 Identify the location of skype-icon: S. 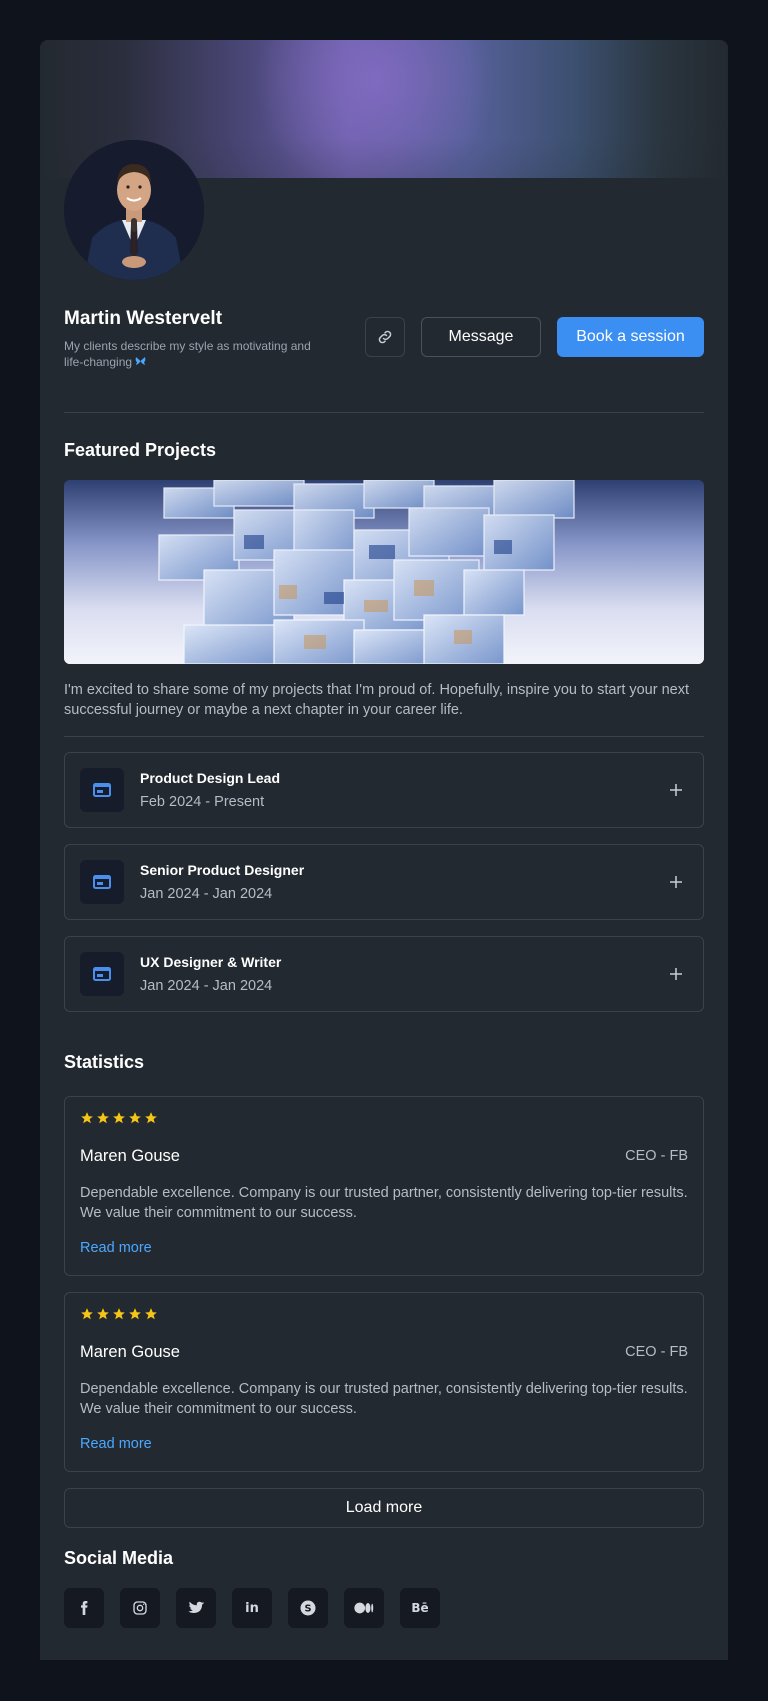
(308, 1608).